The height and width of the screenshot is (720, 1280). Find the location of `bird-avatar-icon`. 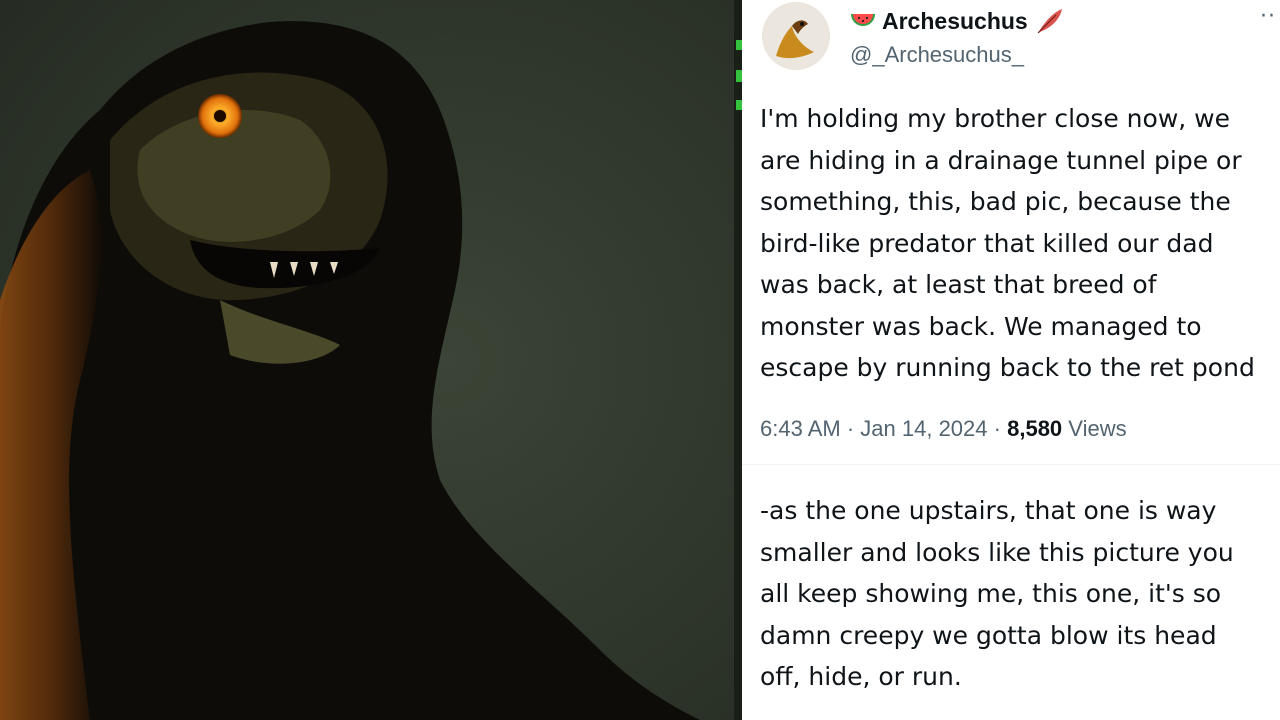

bird-avatar-icon is located at coordinates (796, 36).